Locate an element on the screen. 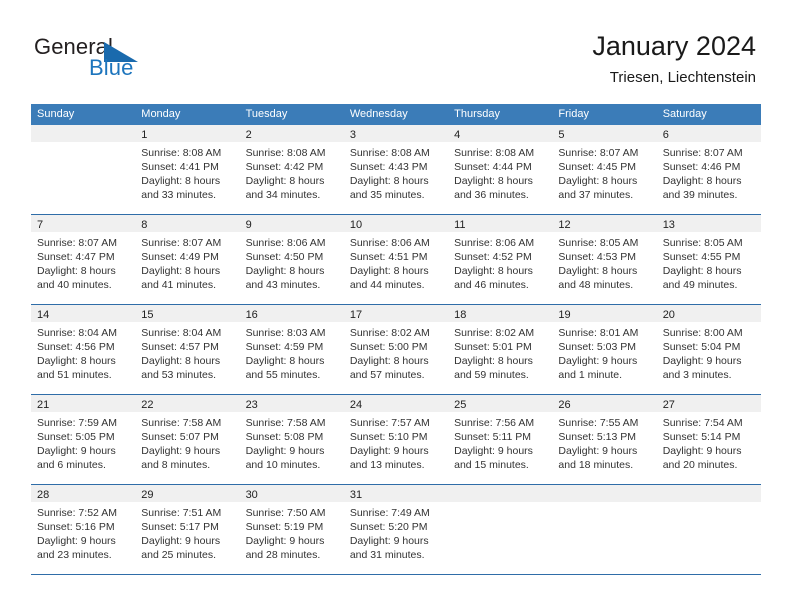  general-blue-logo: General Blue is located at coordinates (124, 62).